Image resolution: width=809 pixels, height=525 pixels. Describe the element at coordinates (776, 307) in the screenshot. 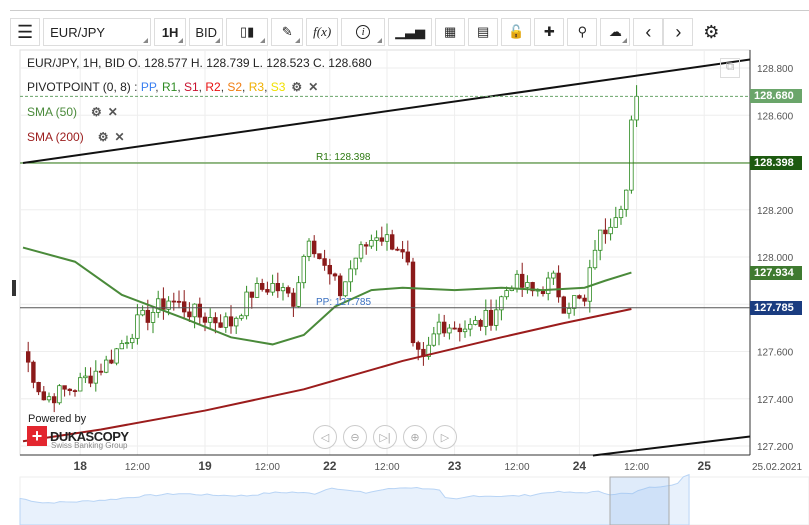

I see `pp-price-tag: 127.785` at that location.